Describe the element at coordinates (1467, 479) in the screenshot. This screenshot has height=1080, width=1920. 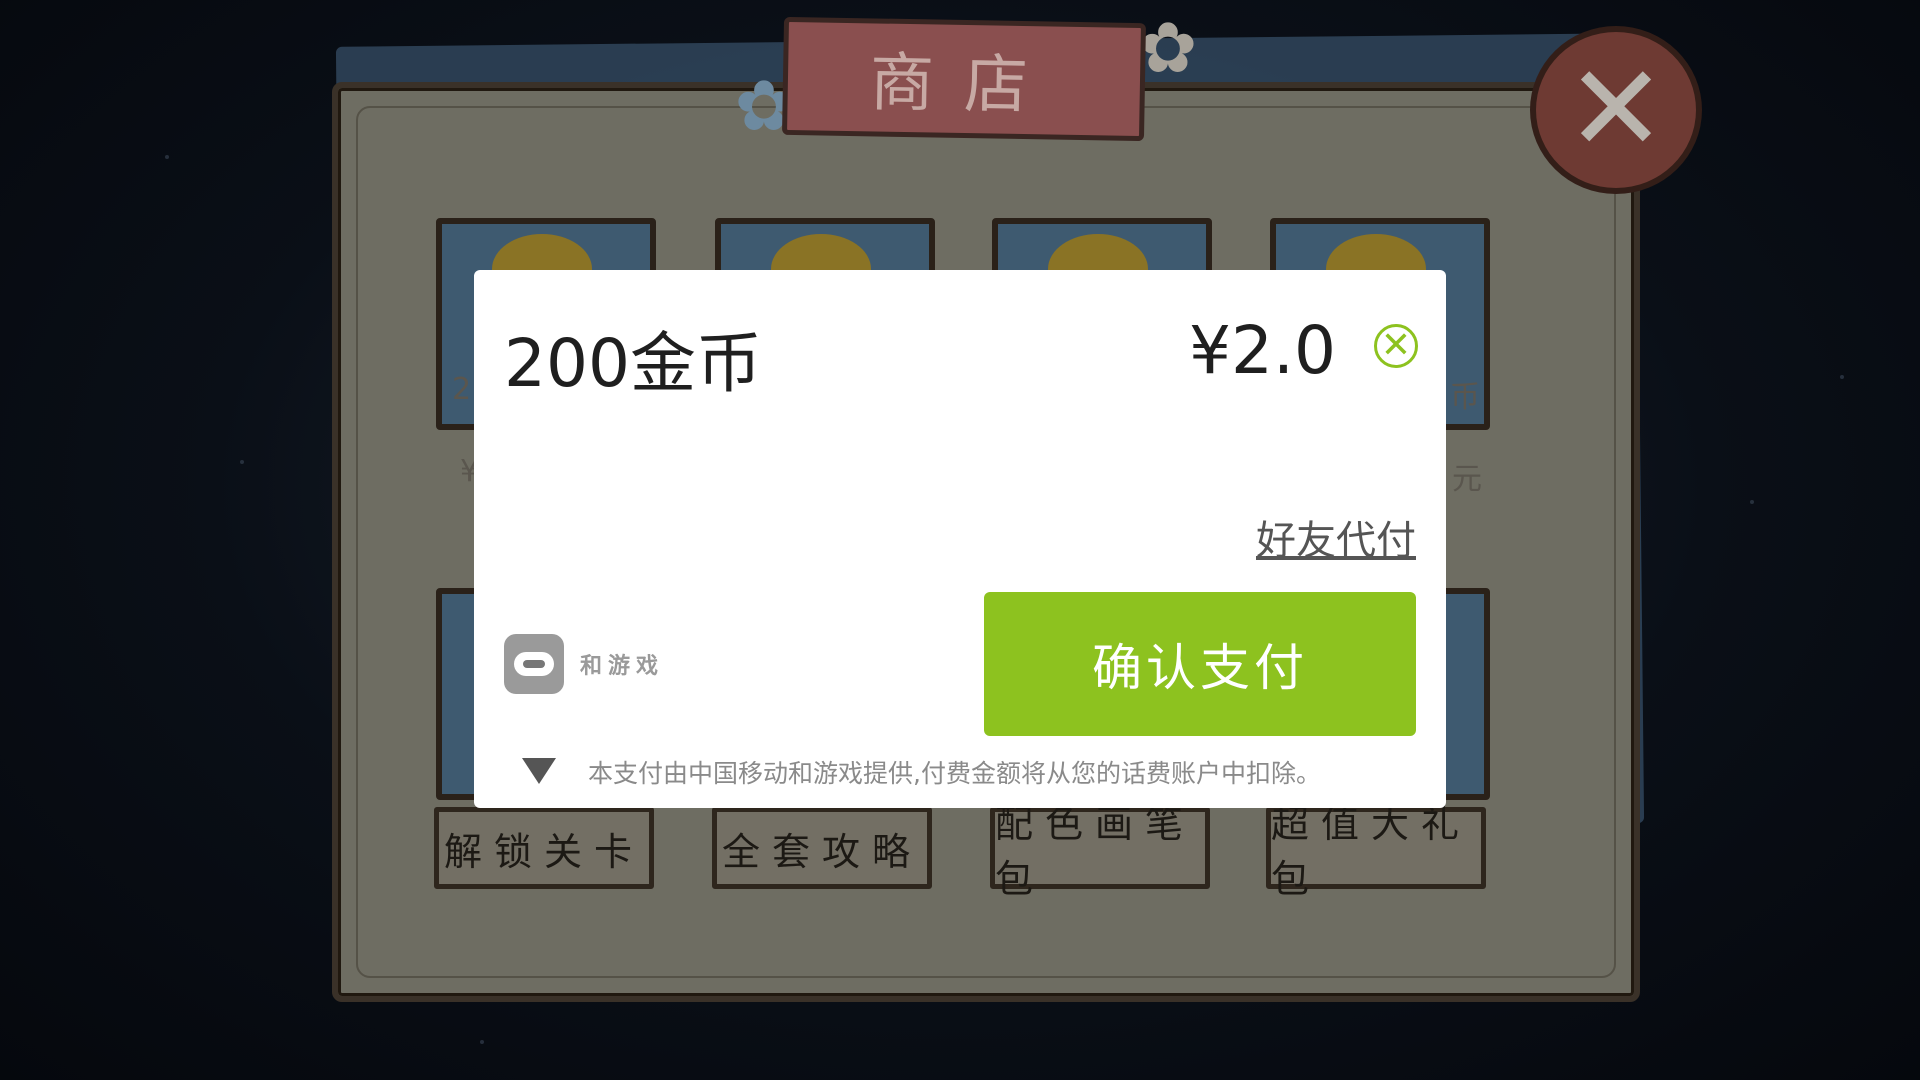
I see `tile-fragment: 元` at that location.